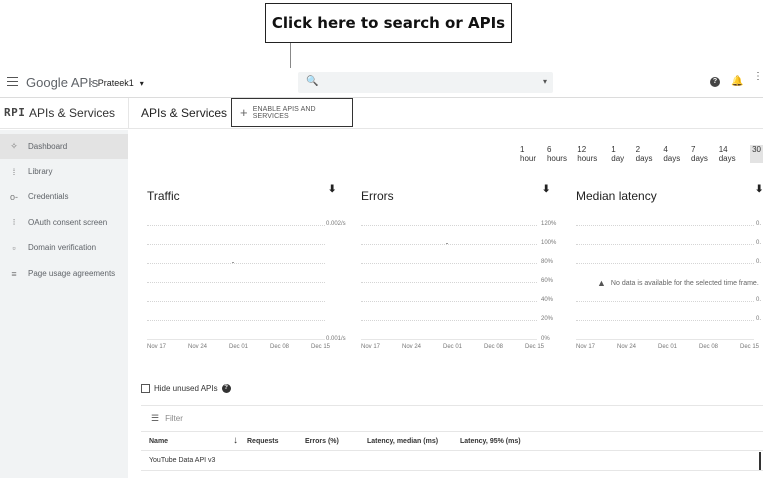 This screenshot has height=478, width=763. I want to click on sidebar-item-dashboard: ✧ Dashboard, so click(64, 146).